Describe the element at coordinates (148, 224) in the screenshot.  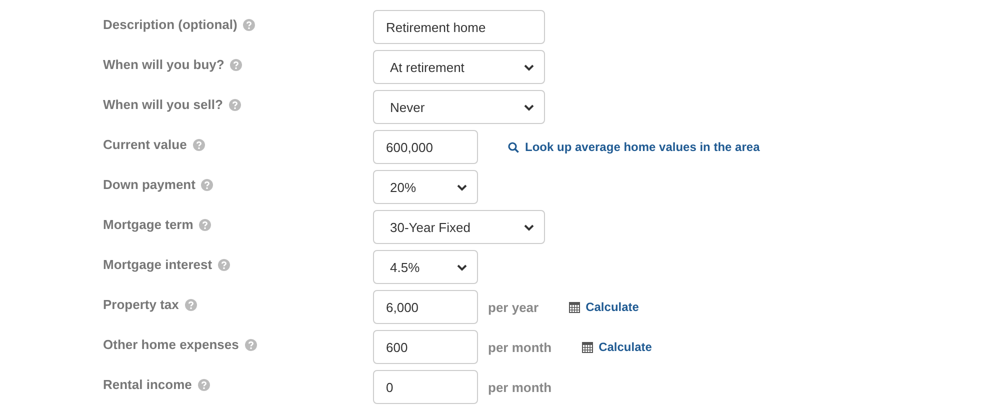
I see `field-label: Mortgage term` at that location.